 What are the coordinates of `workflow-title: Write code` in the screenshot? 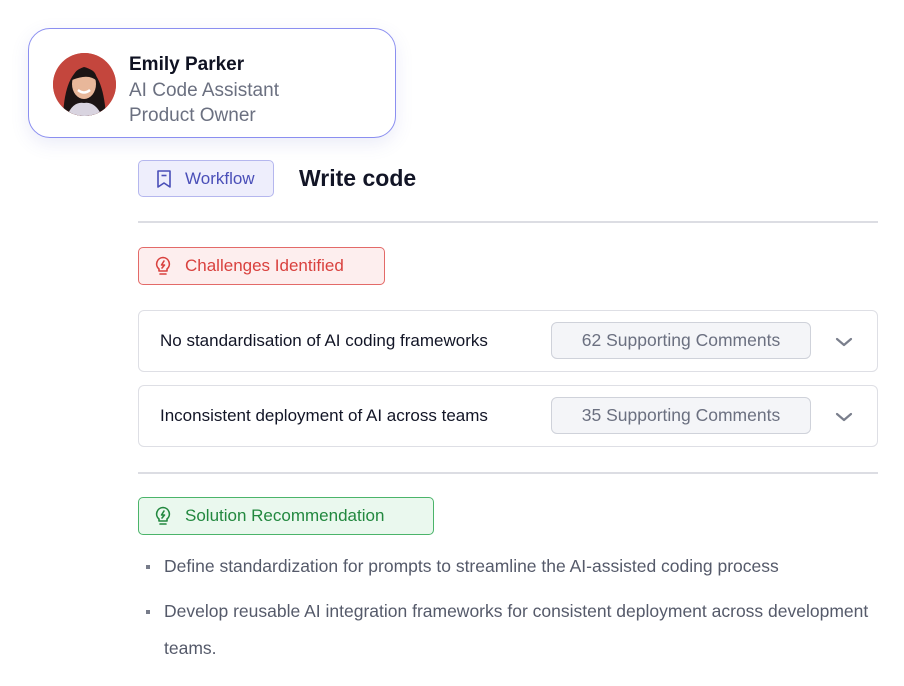 It's located at (358, 178).